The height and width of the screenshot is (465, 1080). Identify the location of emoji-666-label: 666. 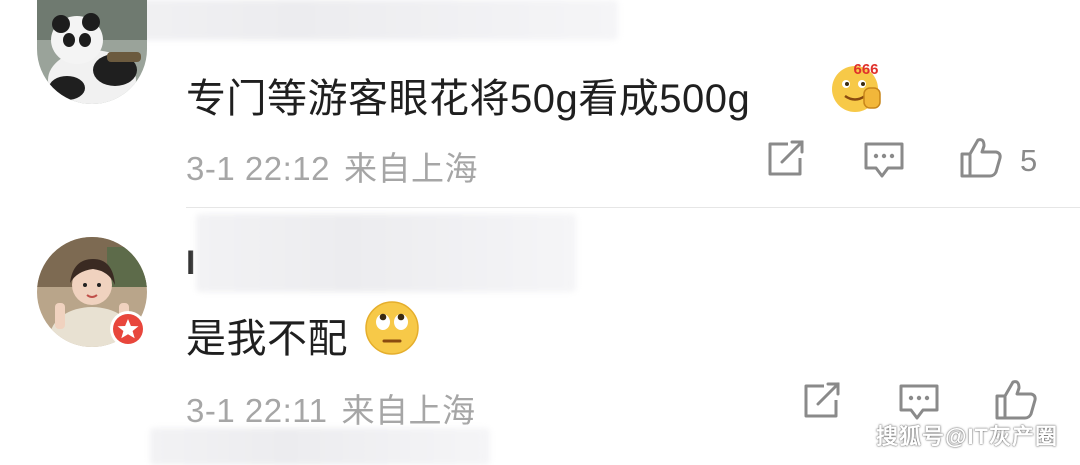
(865, 69).